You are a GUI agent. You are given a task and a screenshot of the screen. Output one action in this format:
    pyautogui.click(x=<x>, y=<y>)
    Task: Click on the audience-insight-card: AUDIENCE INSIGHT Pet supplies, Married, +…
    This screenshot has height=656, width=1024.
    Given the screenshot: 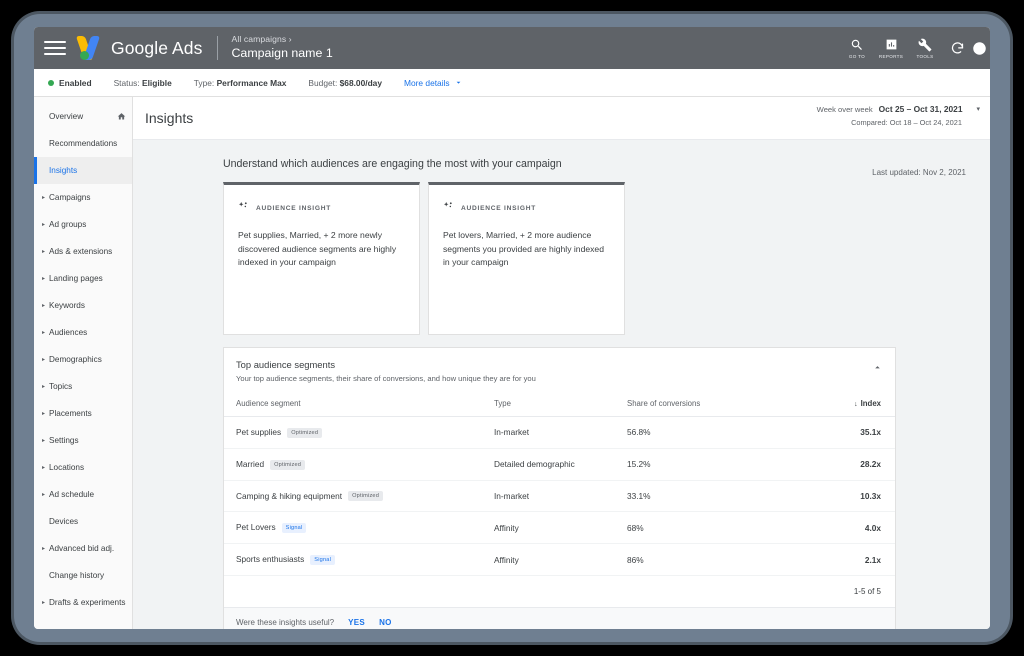 What is the action you would take?
    pyautogui.click(x=321, y=258)
    